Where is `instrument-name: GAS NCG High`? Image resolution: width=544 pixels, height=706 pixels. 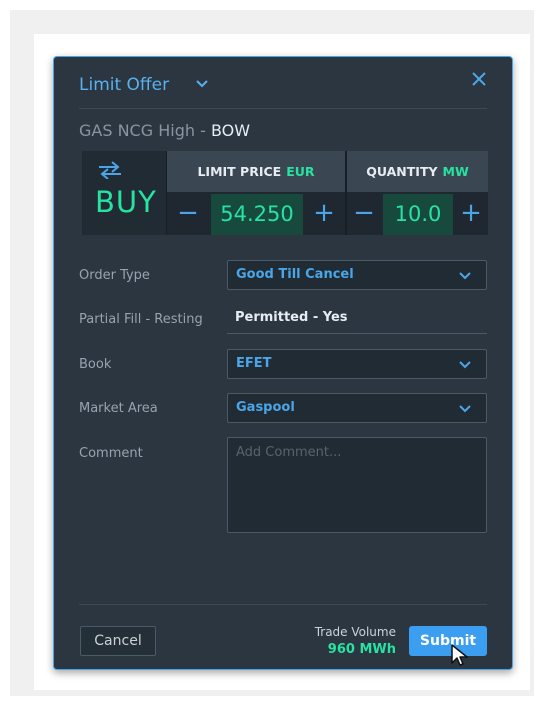
instrument-name: GAS NCG High is located at coordinates (137, 130).